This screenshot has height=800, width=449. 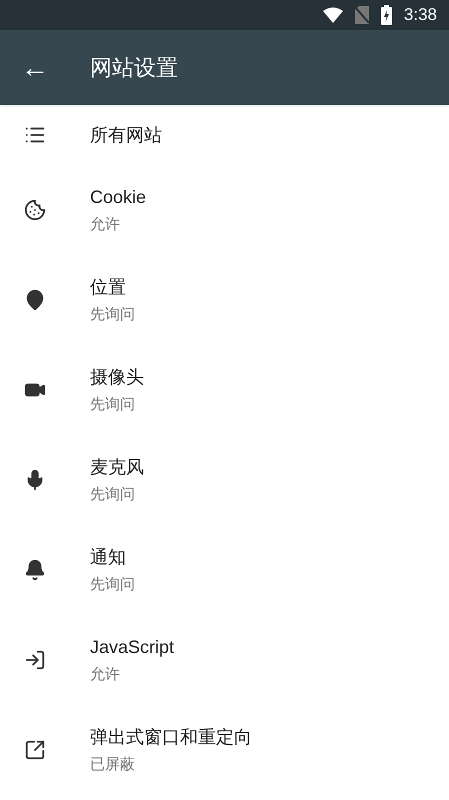 I want to click on item-title: 位置, so click(x=108, y=287).